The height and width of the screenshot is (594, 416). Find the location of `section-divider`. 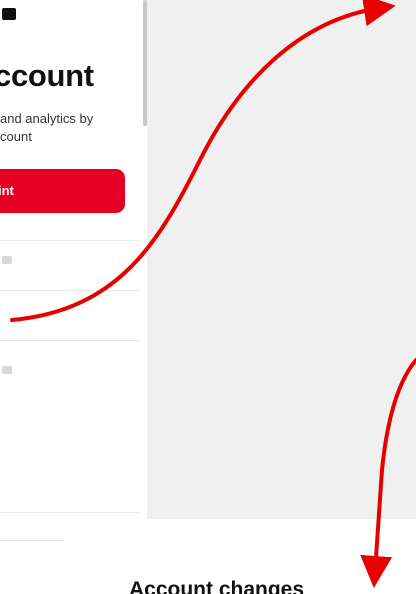

section-divider is located at coordinates (32, 540).